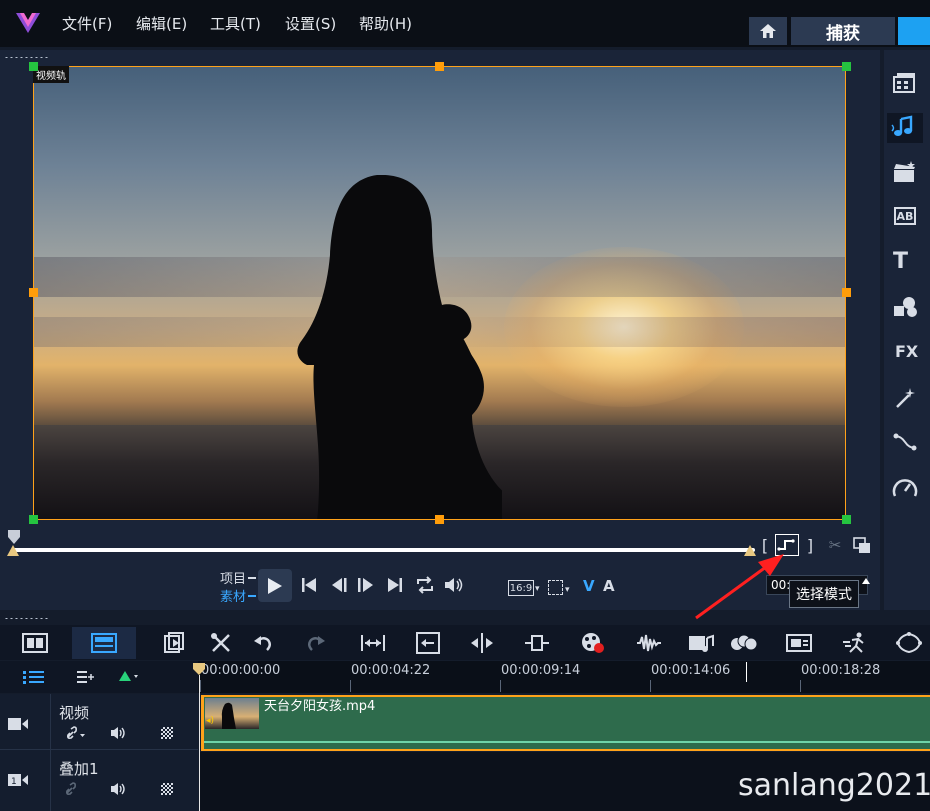  I want to click on corner-handle-bottom-right, so click(846, 519).